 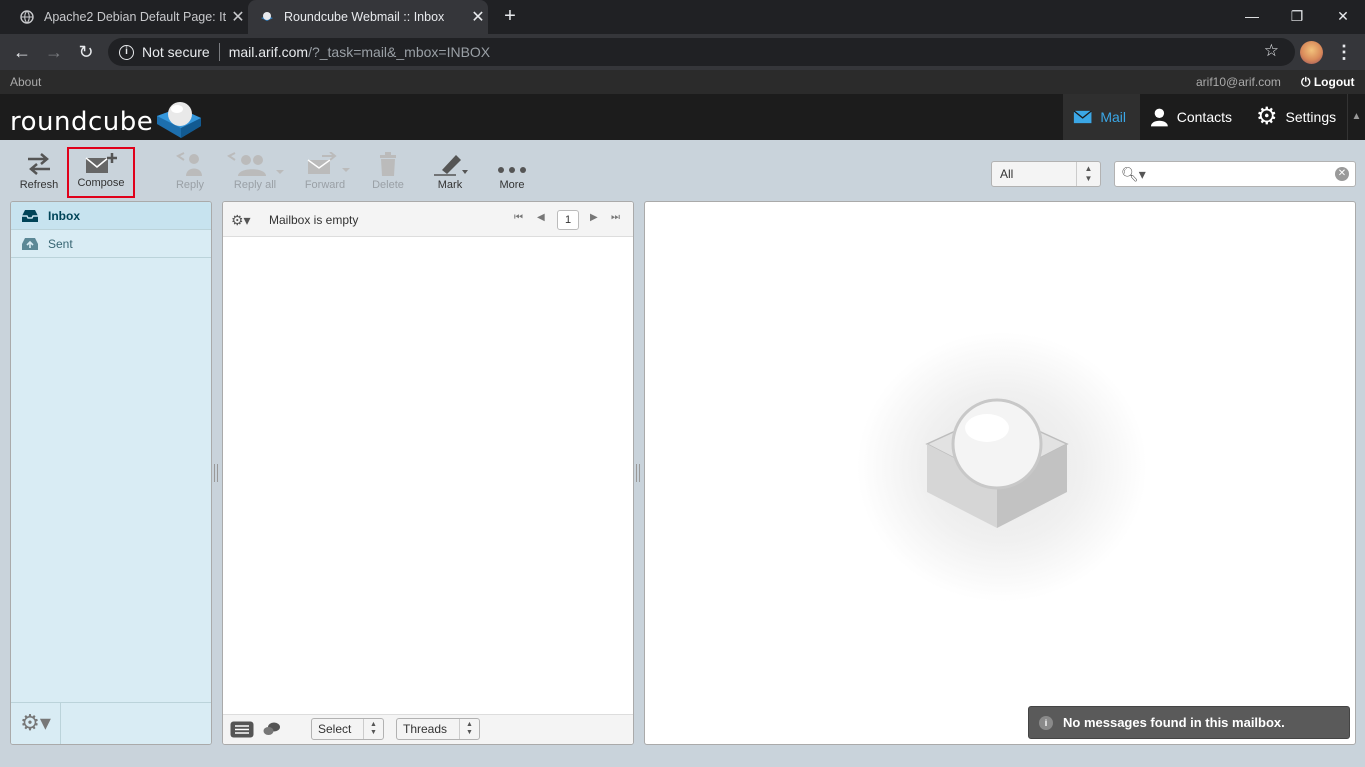 What do you see at coordinates (1343, 16) in the screenshot?
I see `window-close-icon: ✕` at bounding box center [1343, 16].